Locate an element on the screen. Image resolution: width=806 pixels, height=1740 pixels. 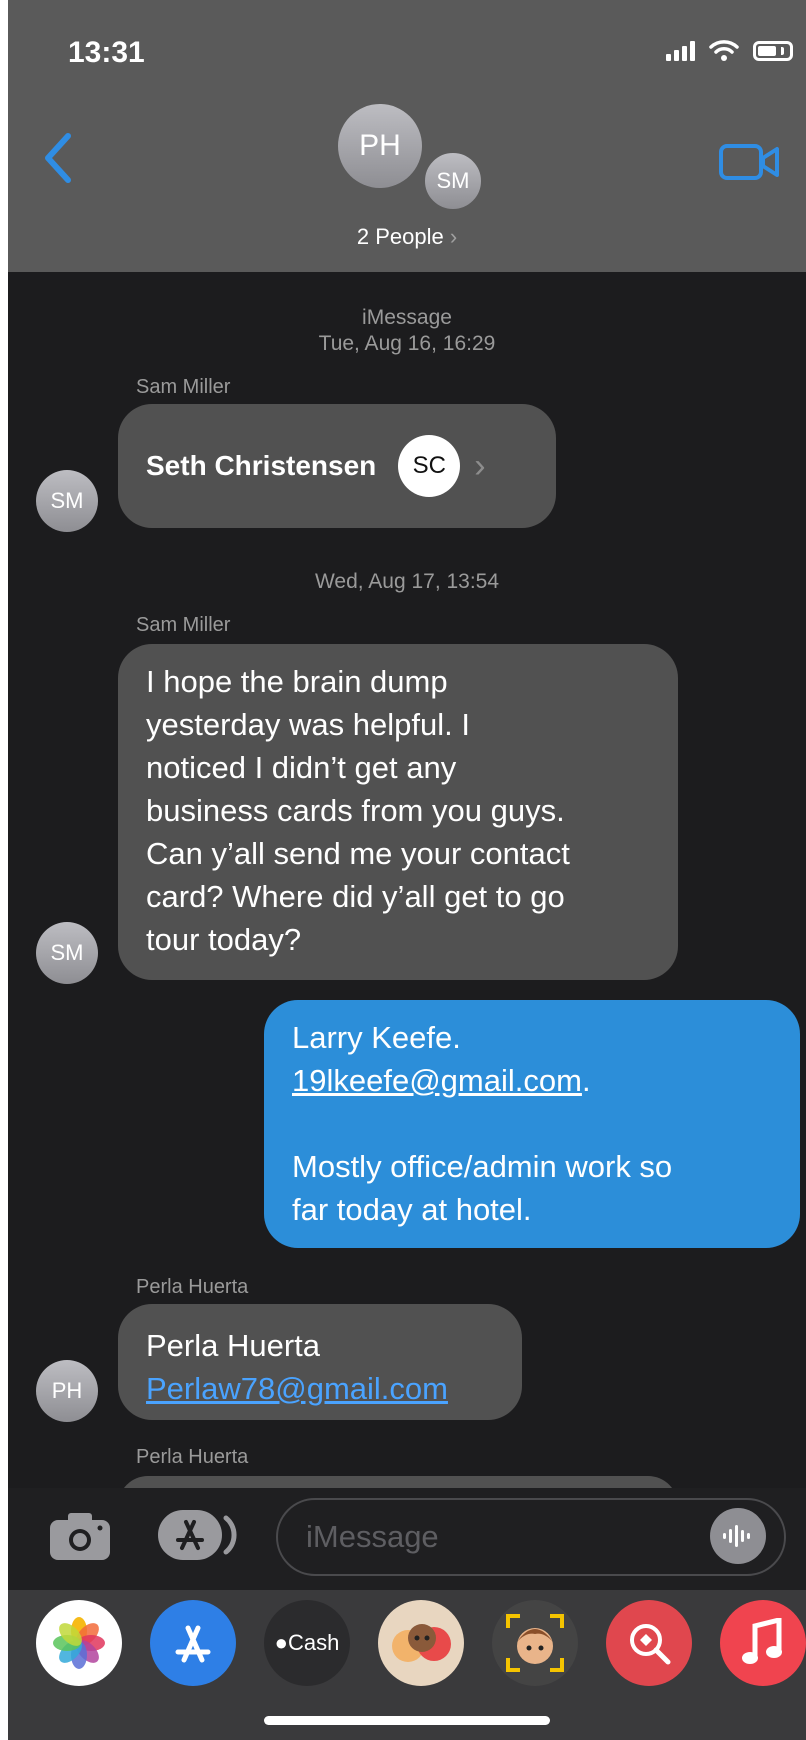
apple-cash-icon: ● Cash is located at coordinates (307, 1643).